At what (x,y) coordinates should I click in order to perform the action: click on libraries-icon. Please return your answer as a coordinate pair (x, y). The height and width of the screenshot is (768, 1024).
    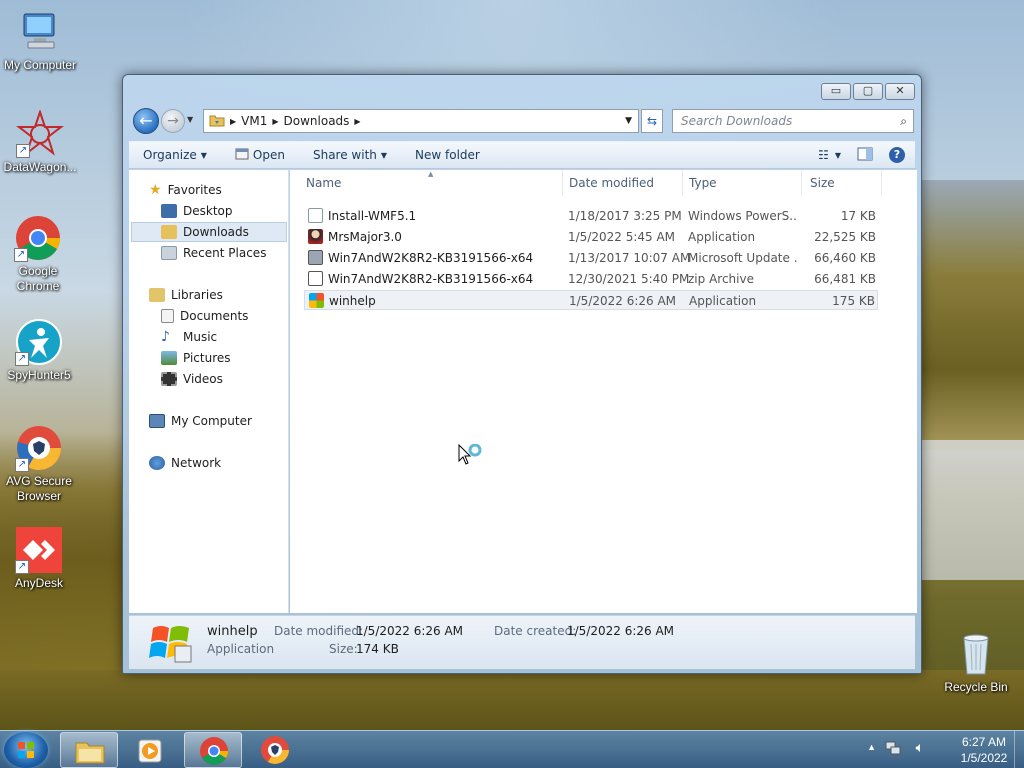
    Looking at the image, I should click on (157, 295).